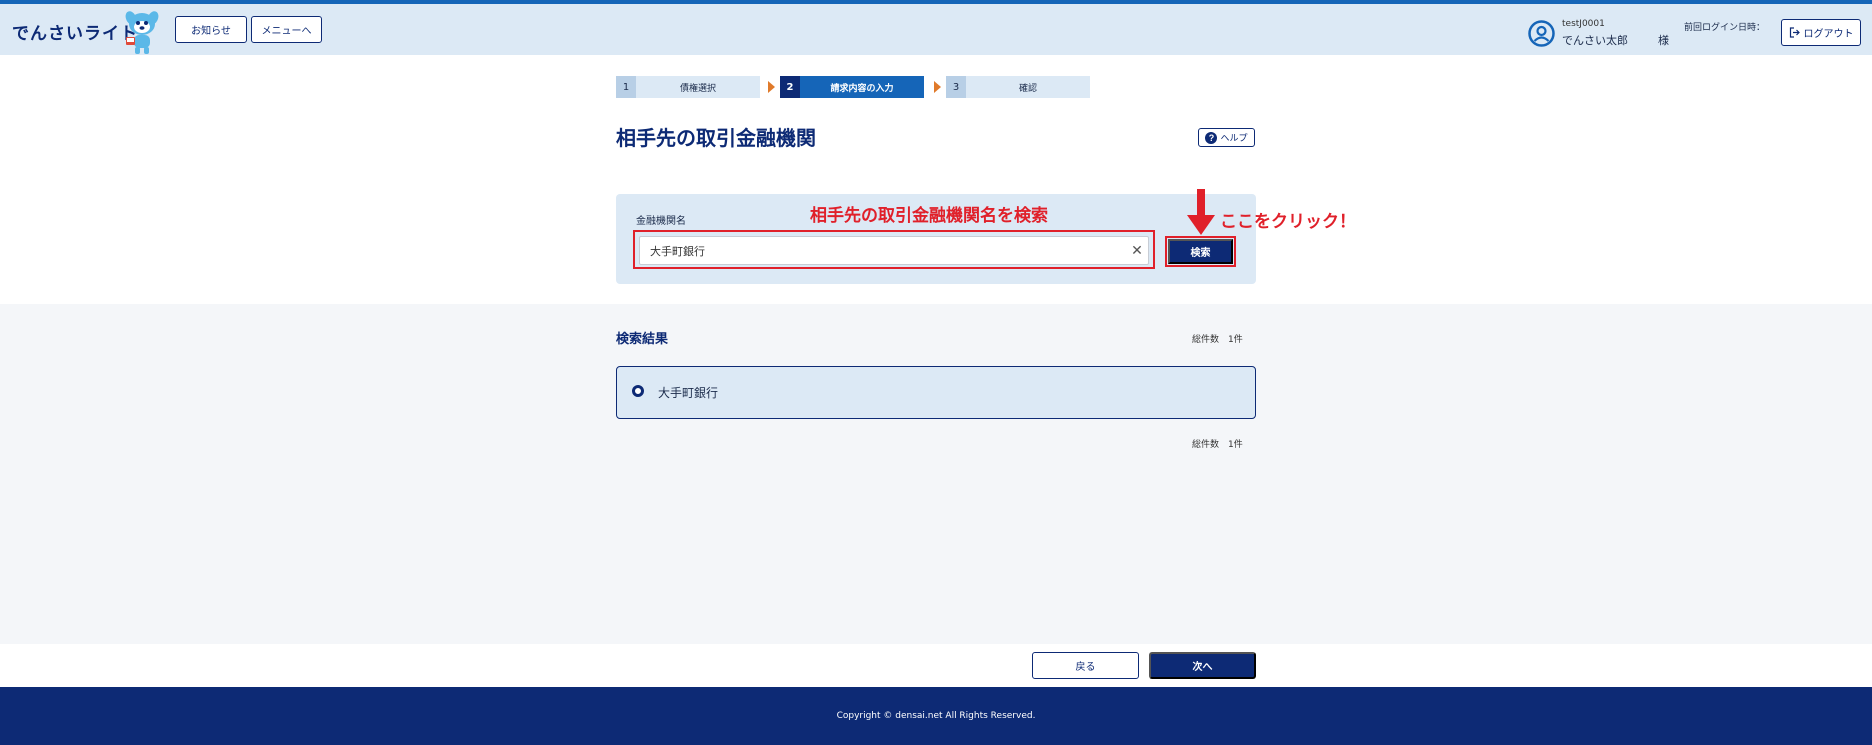 This screenshot has width=1872, height=745. I want to click on help-icon: ?, so click(1211, 137).